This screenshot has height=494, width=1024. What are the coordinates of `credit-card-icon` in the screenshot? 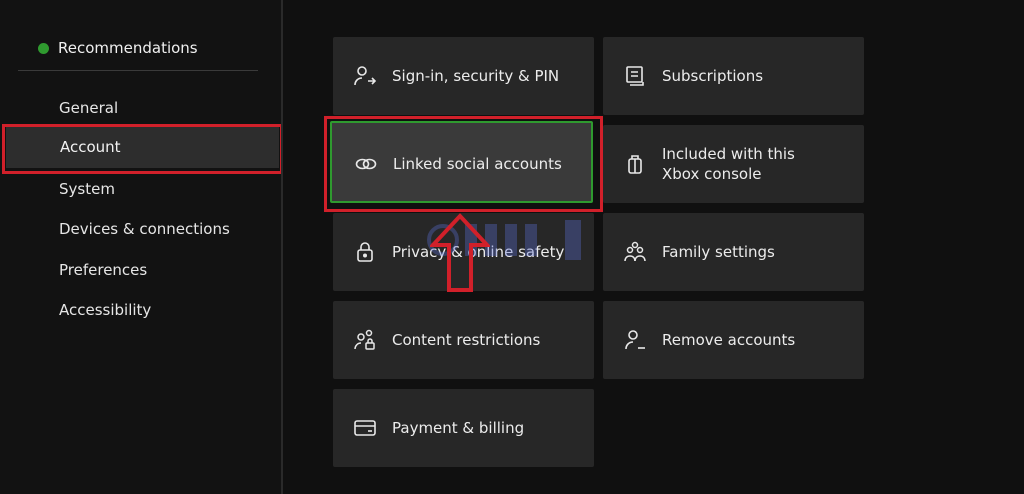 It's located at (365, 428).